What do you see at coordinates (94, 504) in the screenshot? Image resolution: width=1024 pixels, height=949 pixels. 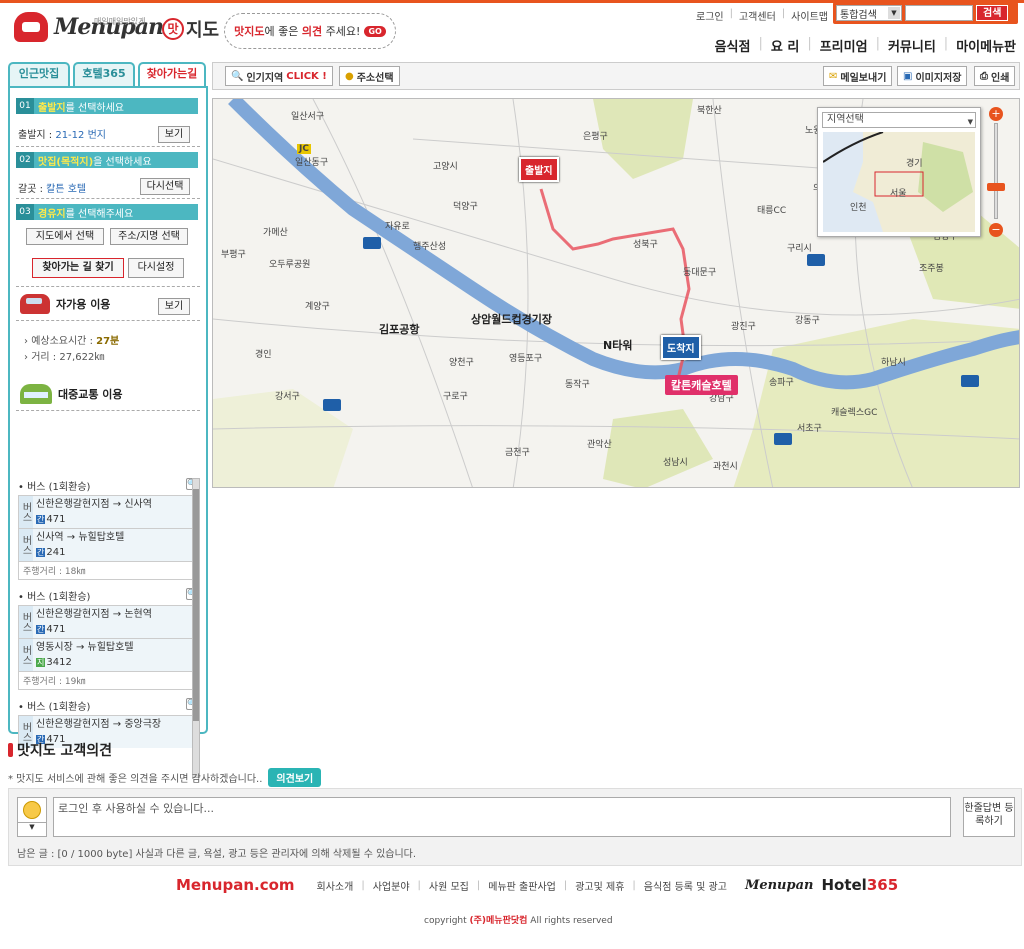 I see `leg-stops: 신한은행갈현지점 → 신사역` at bounding box center [94, 504].